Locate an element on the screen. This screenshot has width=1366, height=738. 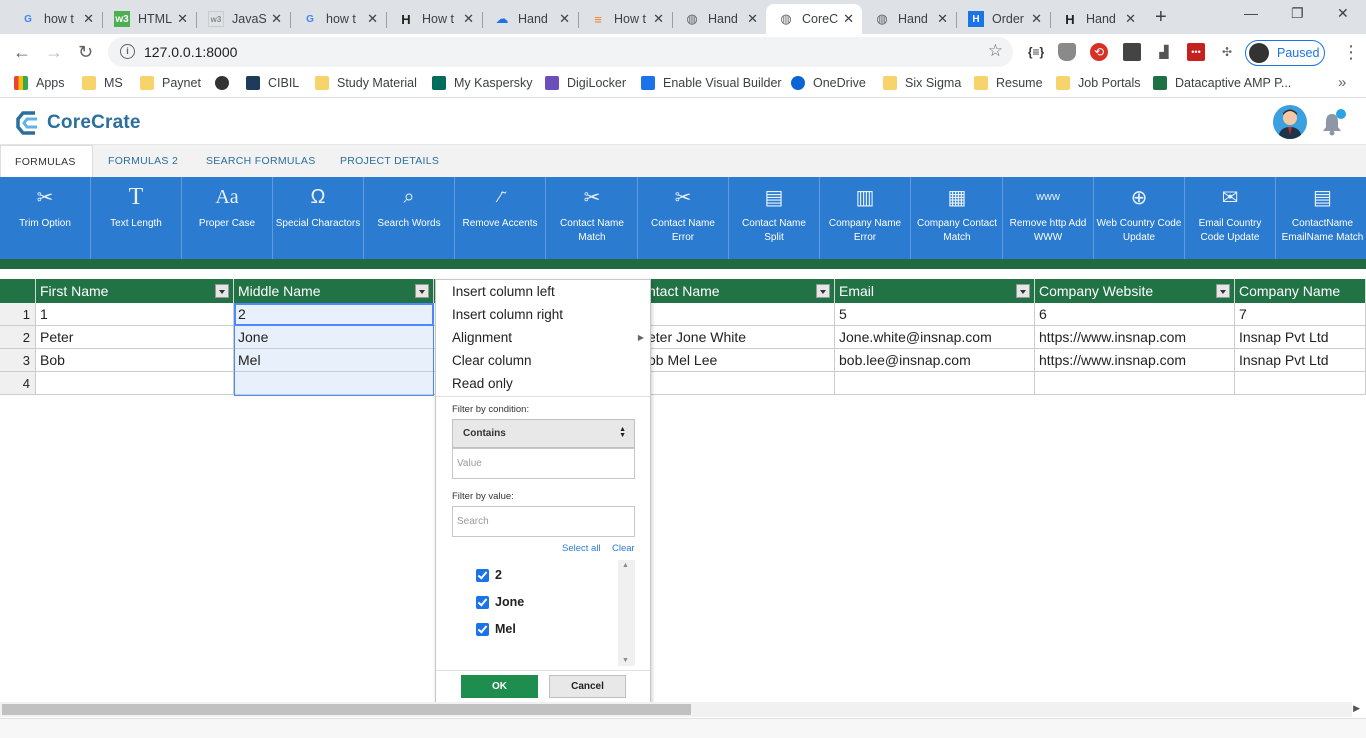
bookmark-visual-builder: Enable Visual Builder is located at coordinates (711, 83).